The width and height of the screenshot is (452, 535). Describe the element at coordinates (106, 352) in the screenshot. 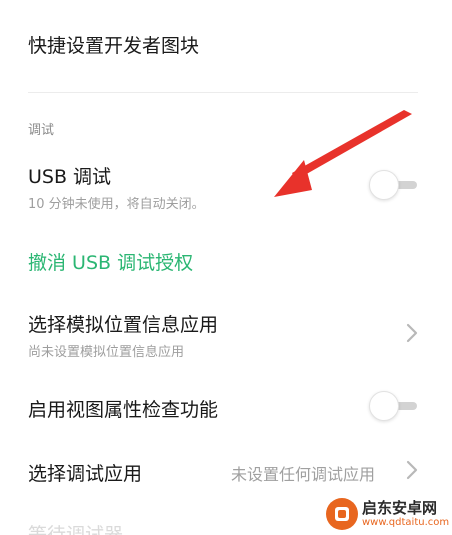

I see `mock-location-subtitle: 尚未设置模拟位置信息应用` at that location.